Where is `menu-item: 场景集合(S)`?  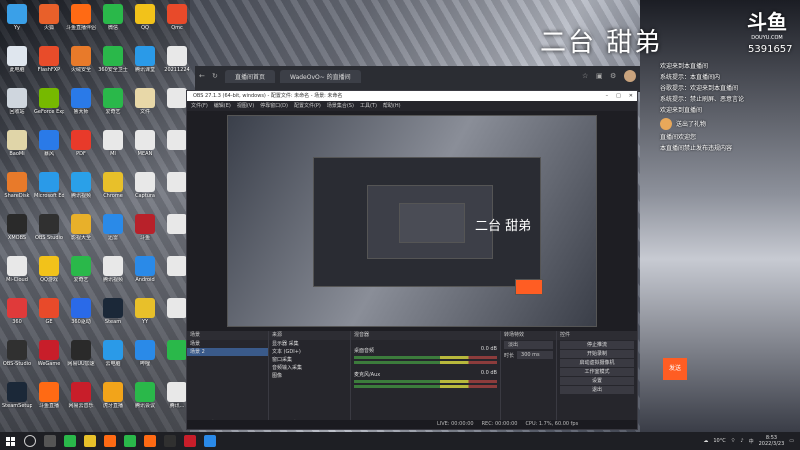 menu-item: 场景集合(S) is located at coordinates (340, 106).